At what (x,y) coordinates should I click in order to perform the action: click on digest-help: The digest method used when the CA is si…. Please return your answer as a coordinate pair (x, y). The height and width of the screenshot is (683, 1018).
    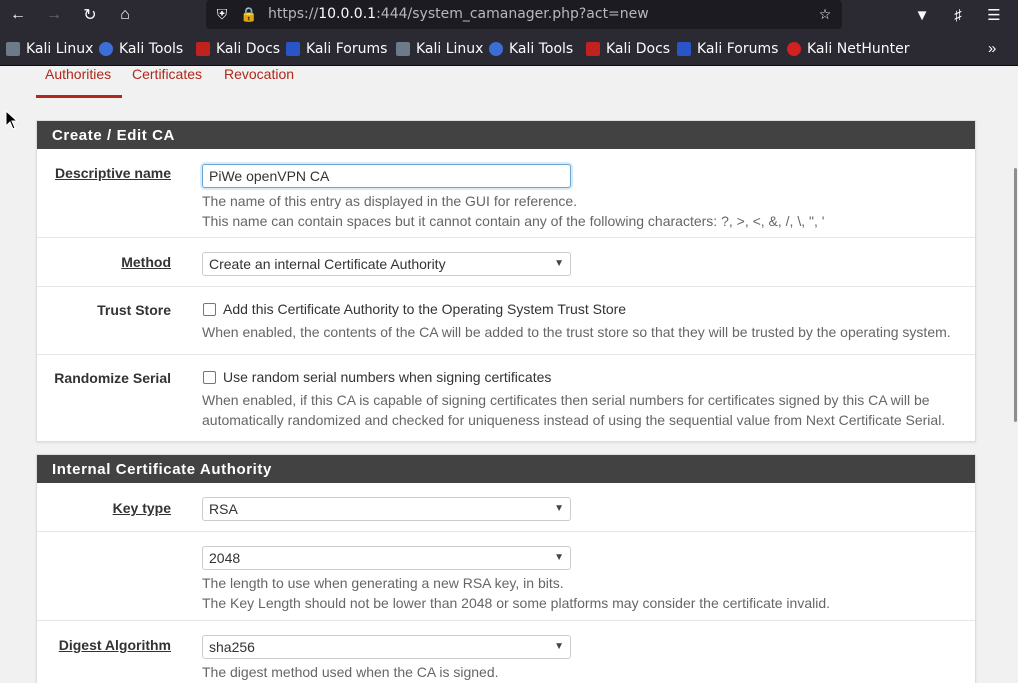
    Looking at the image, I should click on (350, 672).